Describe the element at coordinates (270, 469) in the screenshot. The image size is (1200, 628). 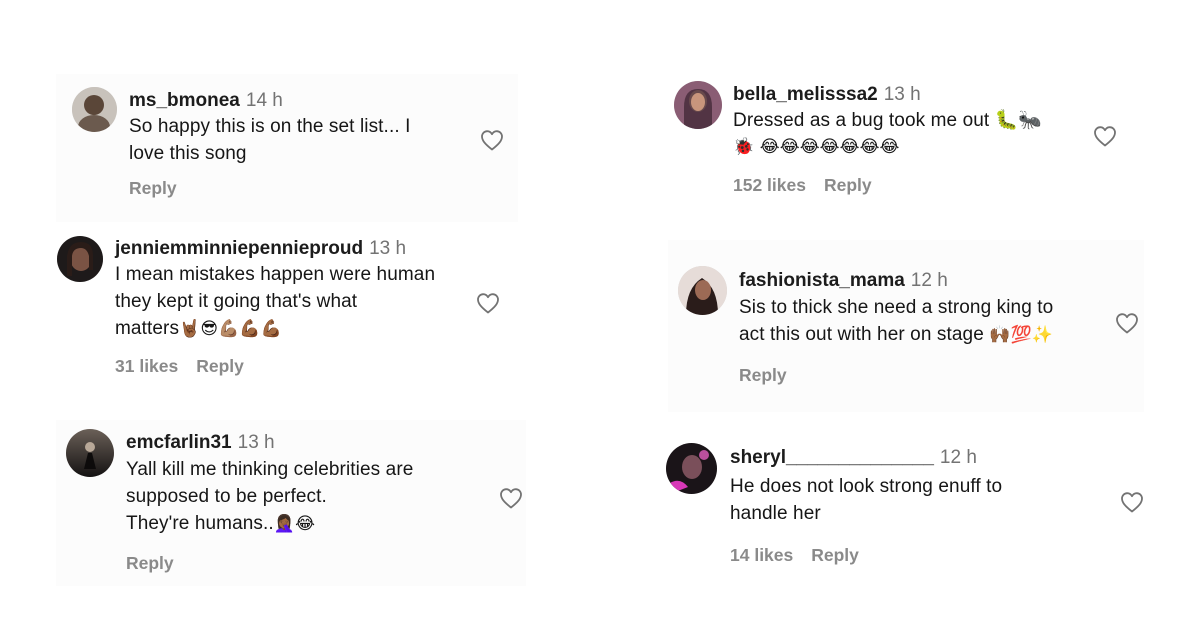
I see `comment-line: Yall kill me thinking celebrities are` at that location.